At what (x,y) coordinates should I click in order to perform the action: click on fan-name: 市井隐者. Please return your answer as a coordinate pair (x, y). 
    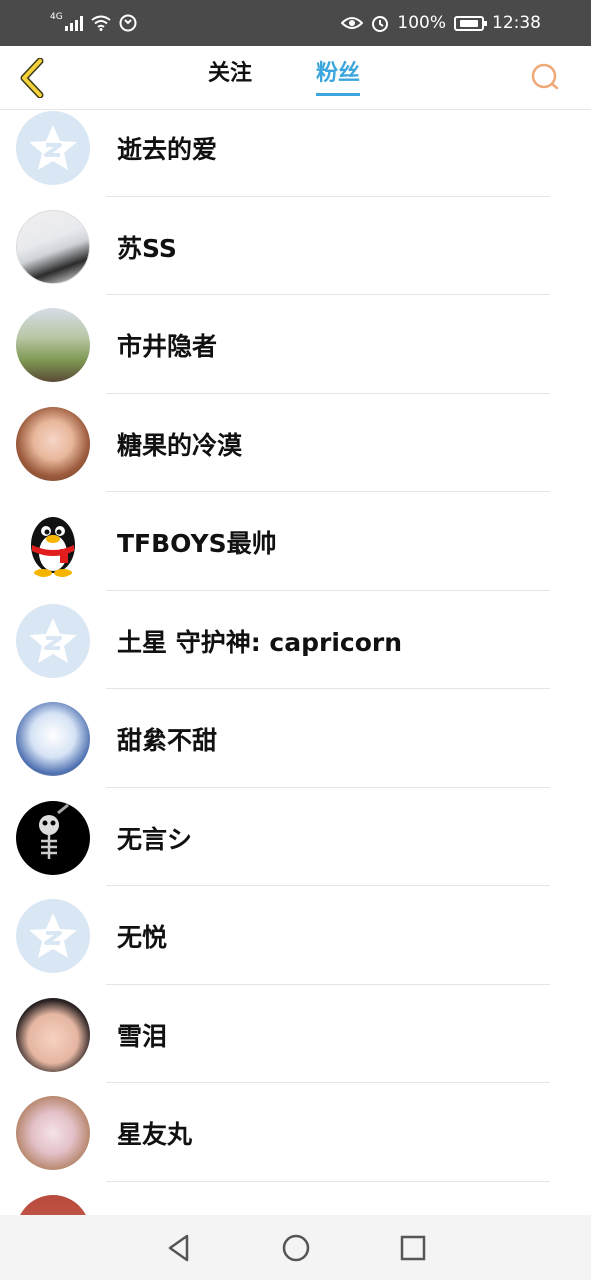
    Looking at the image, I should click on (167, 346).